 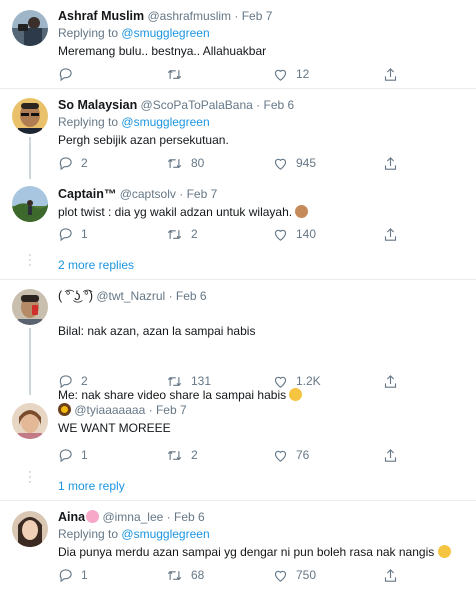 I want to click on author-name: So Malaysian, so click(x=97, y=105).